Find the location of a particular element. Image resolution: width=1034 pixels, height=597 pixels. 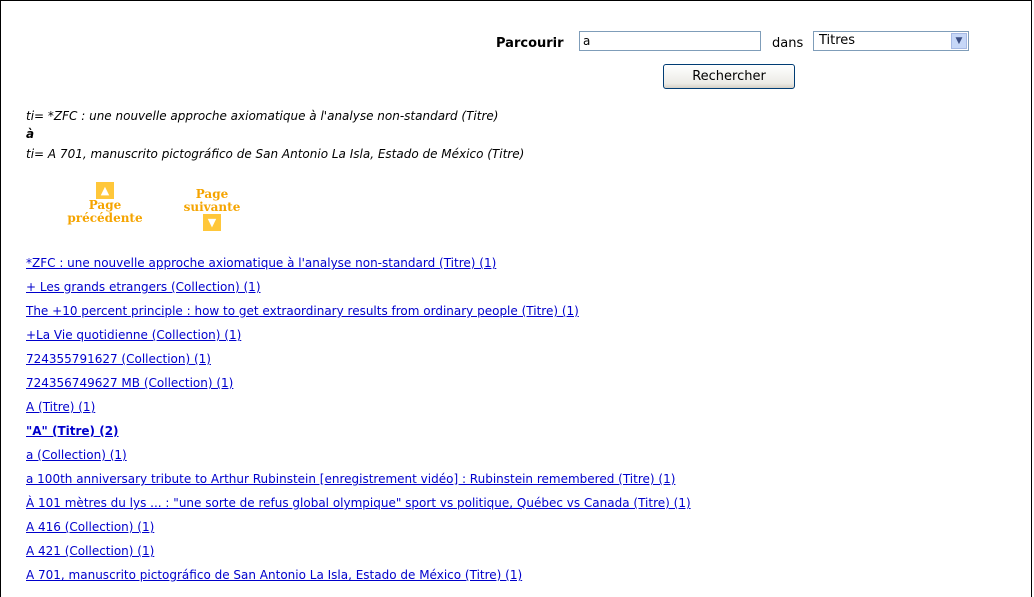

search-button: Rechercher is located at coordinates (729, 76).